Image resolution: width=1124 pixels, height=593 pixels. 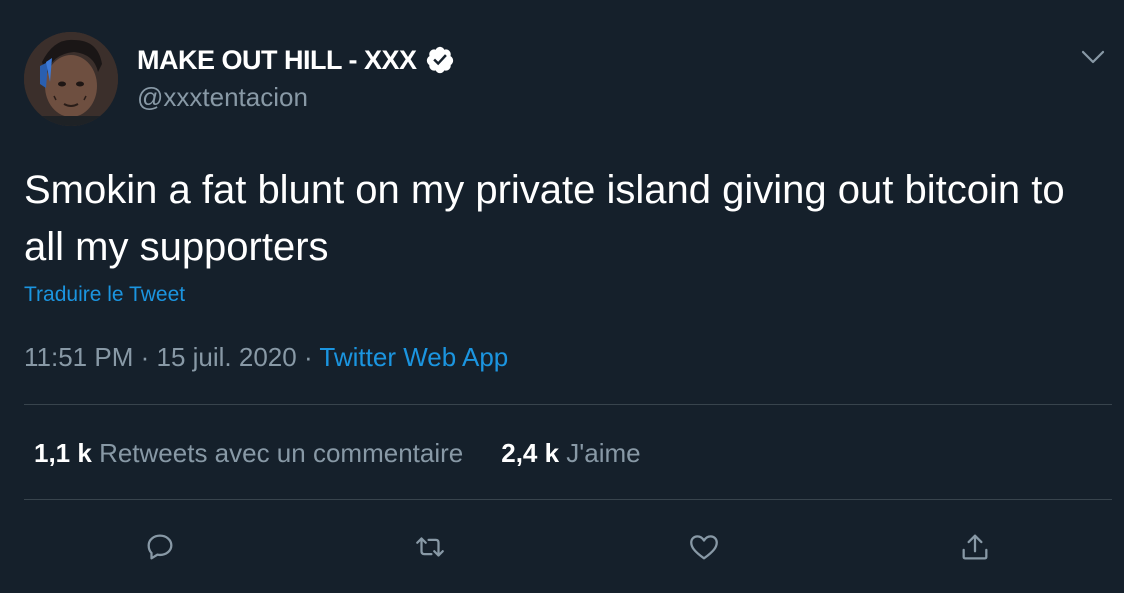 What do you see at coordinates (562, 547) in the screenshot?
I see `tweet-actions` at bounding box center [562, 547].